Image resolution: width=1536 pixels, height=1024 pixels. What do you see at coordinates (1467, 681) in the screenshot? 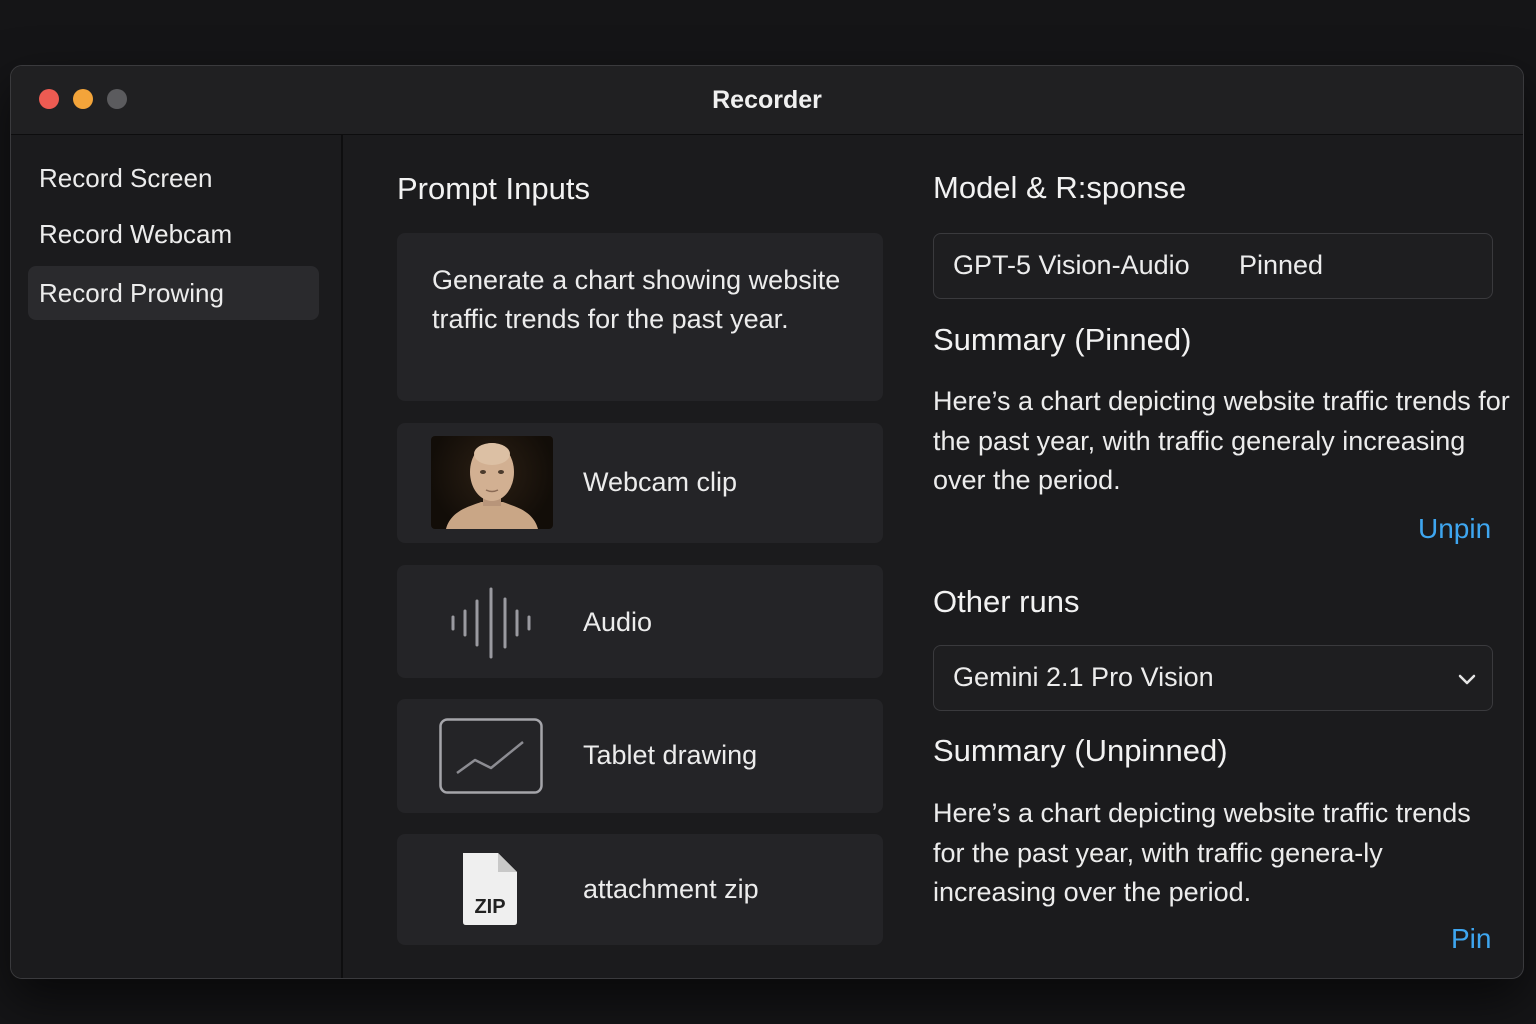
I see `chevron-down-icon` at bounding box center [1467, 681].